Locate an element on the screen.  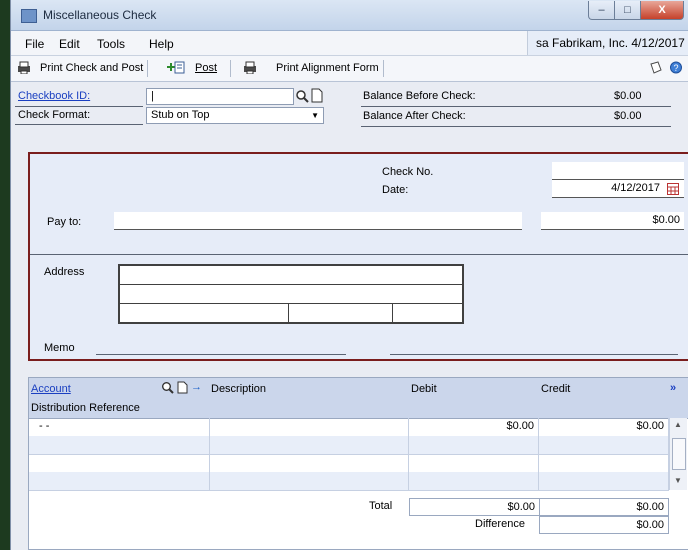
post-icon is located at coordinates (176, 67).